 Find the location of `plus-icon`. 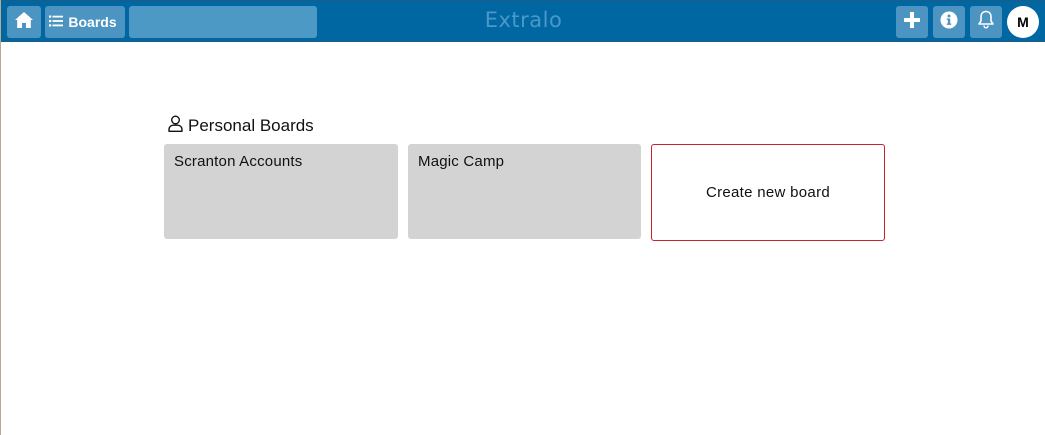

plus-icon is located at coordinates (912, 22).